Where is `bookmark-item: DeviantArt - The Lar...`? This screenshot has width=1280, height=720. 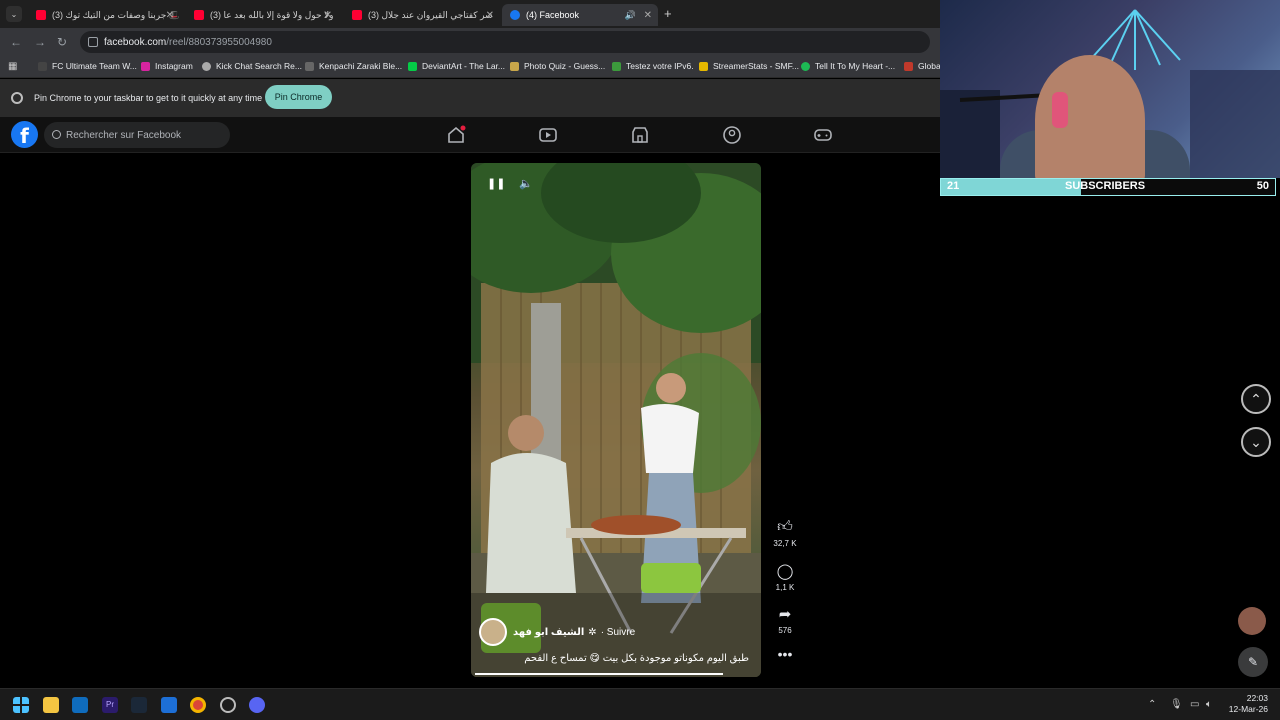 bookmark-item: DeviantArt - The Lar... is located at coordinates (456, 66).